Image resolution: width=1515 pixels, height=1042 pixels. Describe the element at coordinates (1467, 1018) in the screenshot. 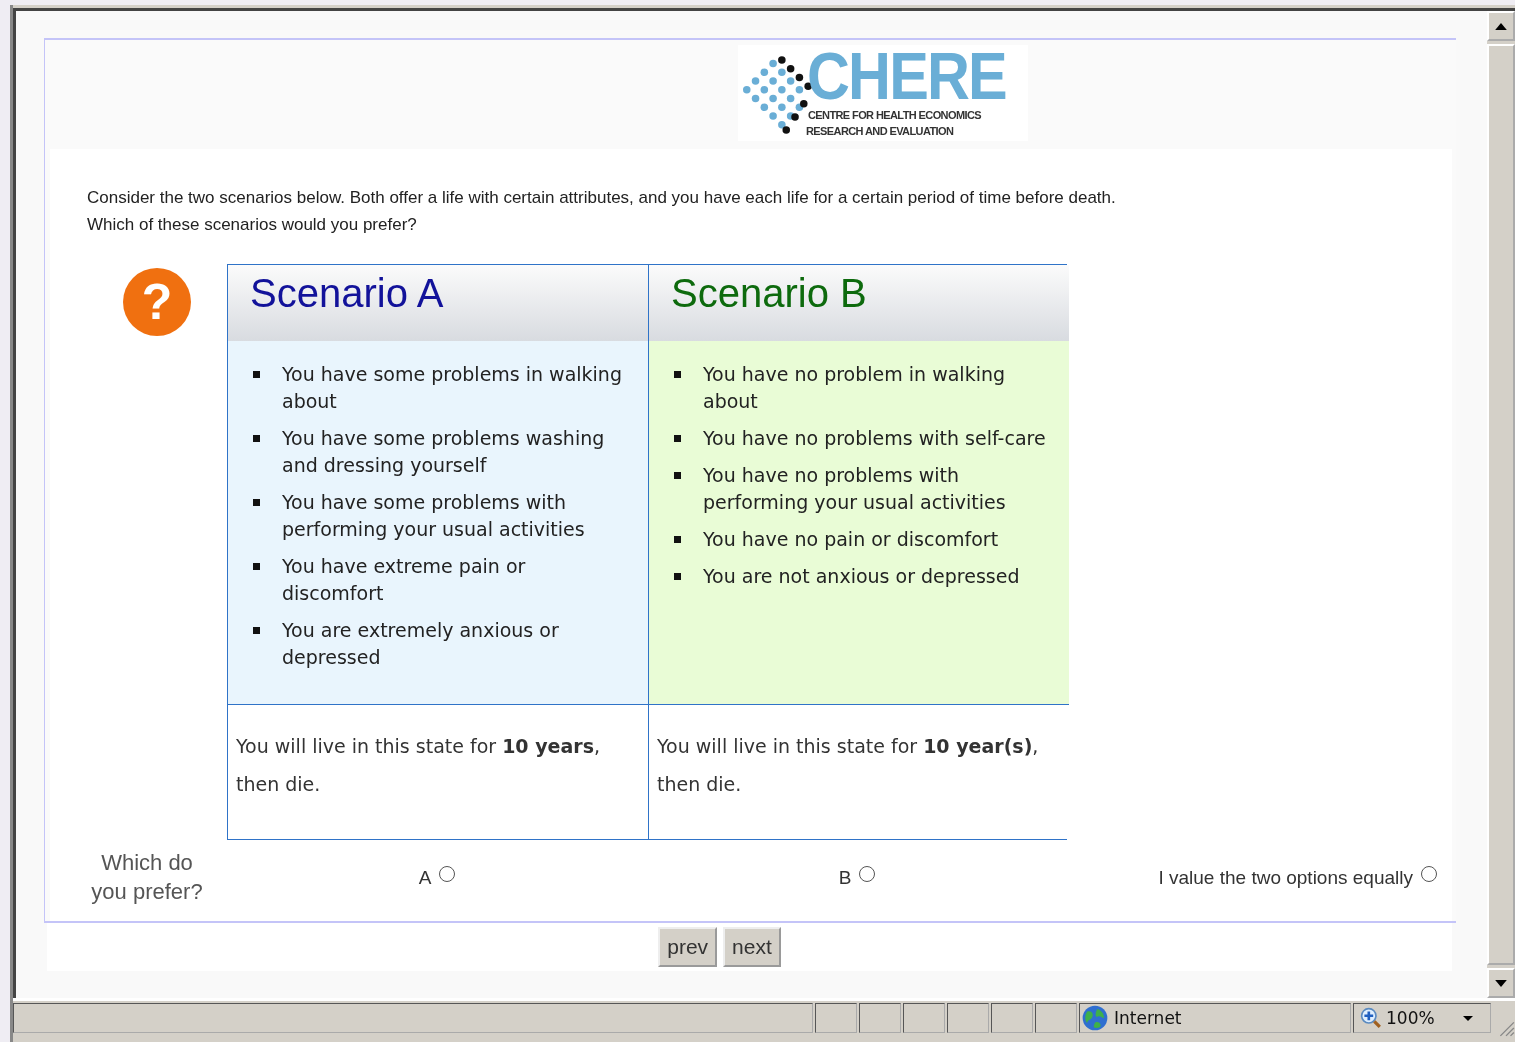

I see `caret-icon` at that location.